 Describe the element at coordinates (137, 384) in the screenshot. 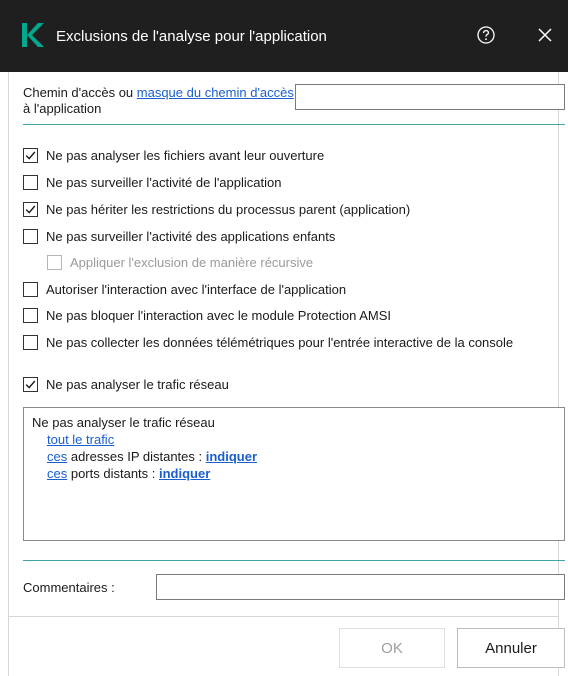

I see `option-label: Ne pas analyser le trafic réseau` at that location.